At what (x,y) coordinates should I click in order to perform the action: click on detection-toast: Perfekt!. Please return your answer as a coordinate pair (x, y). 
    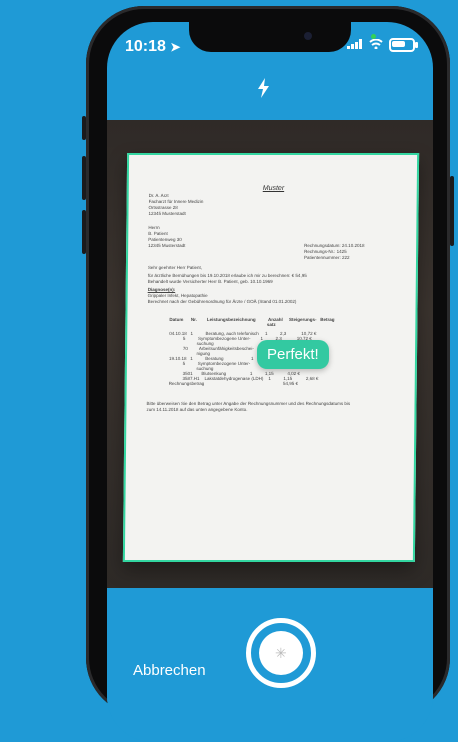
    Looking at the image, I should click on (293, 354).